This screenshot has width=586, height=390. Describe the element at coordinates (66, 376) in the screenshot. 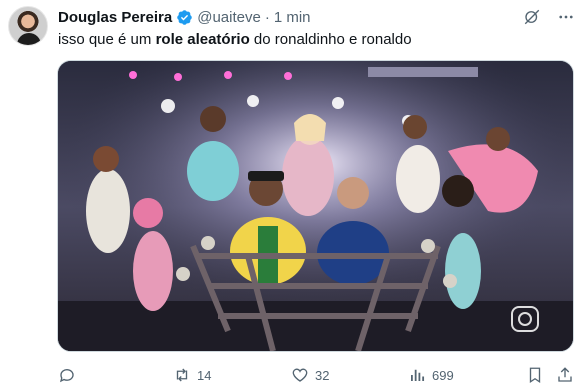

I see `reply-icon` at that location.